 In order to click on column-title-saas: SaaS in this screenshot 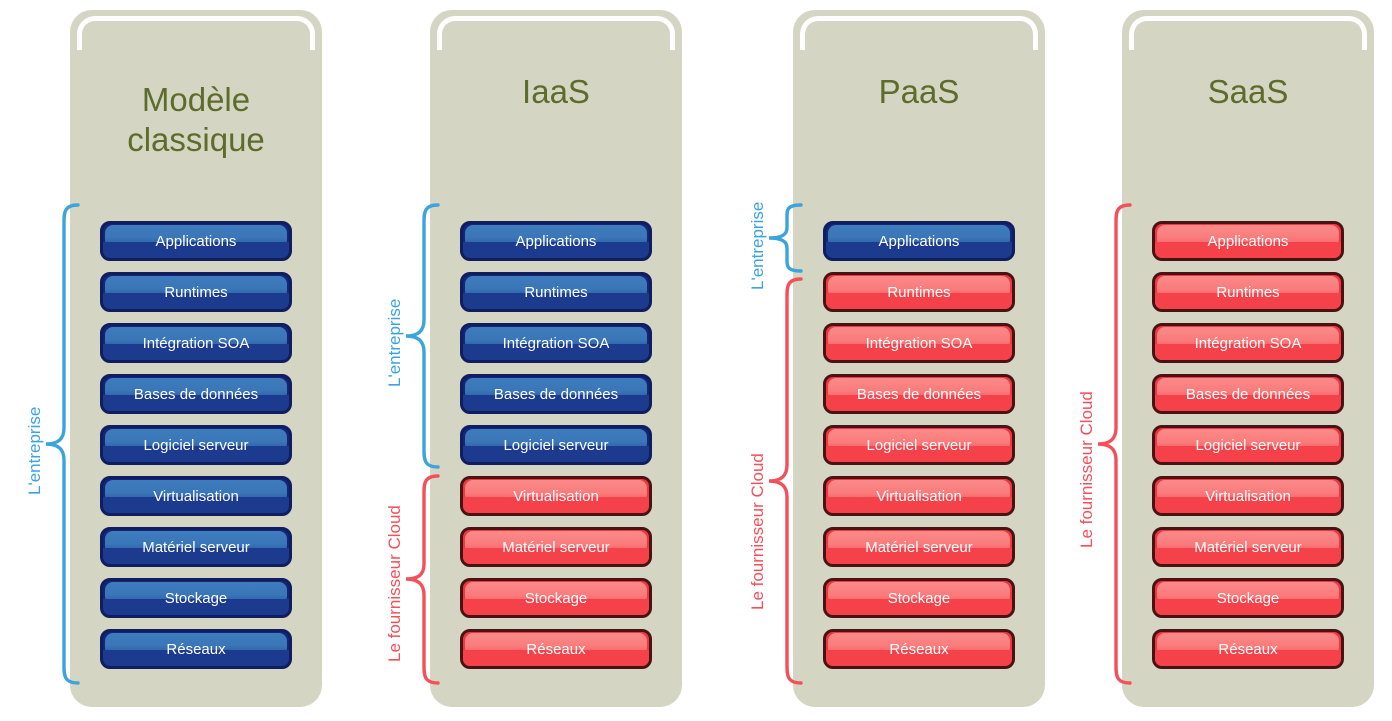, I will do `click(1248, 92)`.